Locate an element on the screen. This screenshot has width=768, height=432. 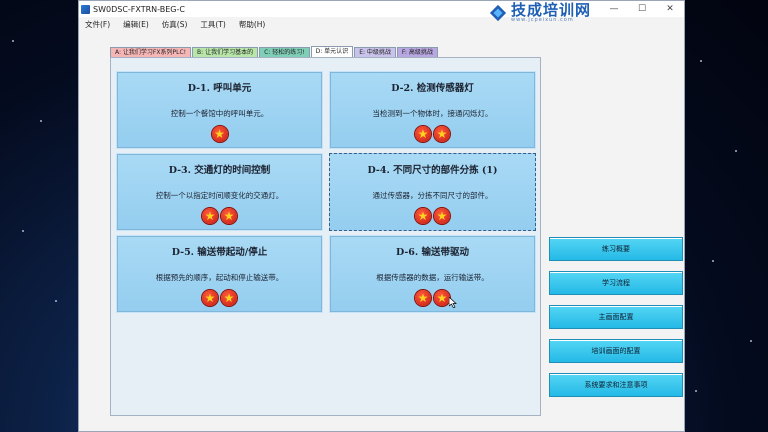
exercise-card-d1: D-1. 呼叫单元 控制一个餐馆中的呼叫单元。 ★ is located at coordinates (219, 110).